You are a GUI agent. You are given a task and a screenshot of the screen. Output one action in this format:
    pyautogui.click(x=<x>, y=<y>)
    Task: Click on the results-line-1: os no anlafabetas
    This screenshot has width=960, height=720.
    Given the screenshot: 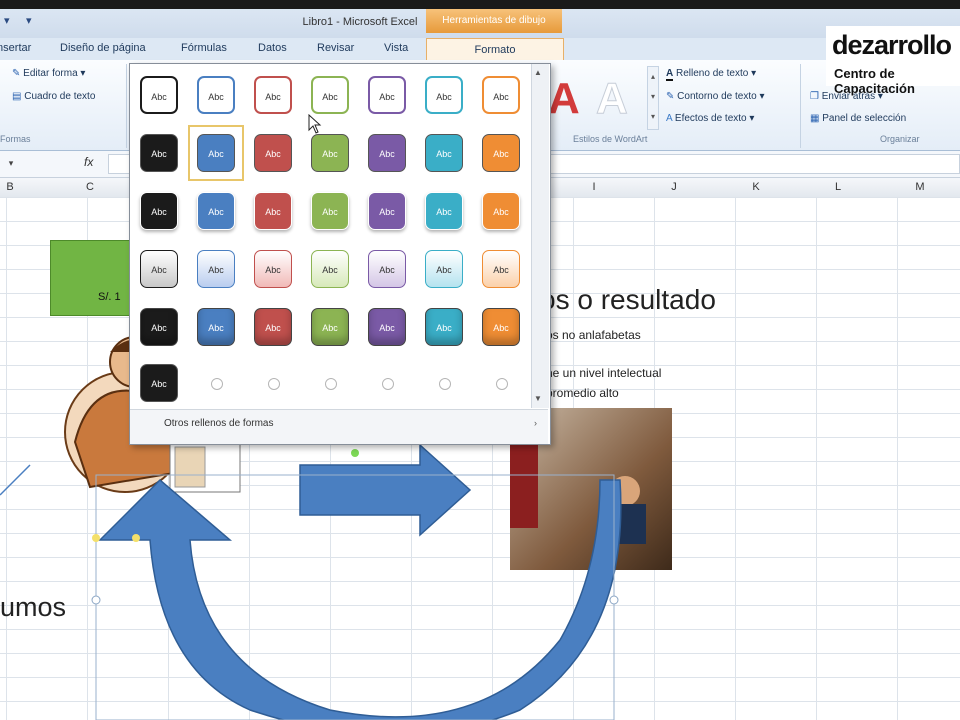 What is the action you would take?
    pyautogui.click(x=593, y=335)
    